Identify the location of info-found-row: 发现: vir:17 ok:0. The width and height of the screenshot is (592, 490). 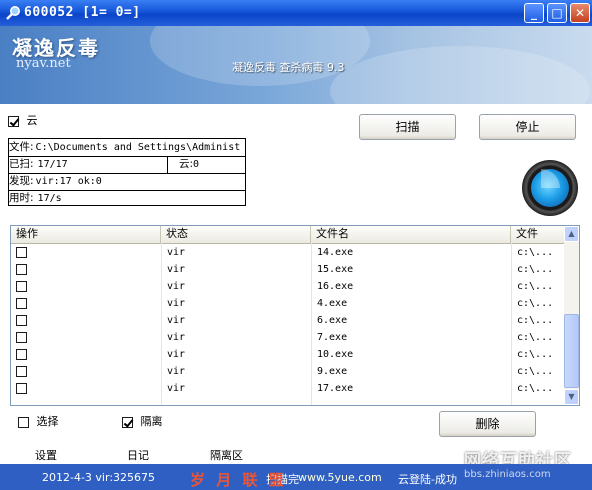
(127, 182).